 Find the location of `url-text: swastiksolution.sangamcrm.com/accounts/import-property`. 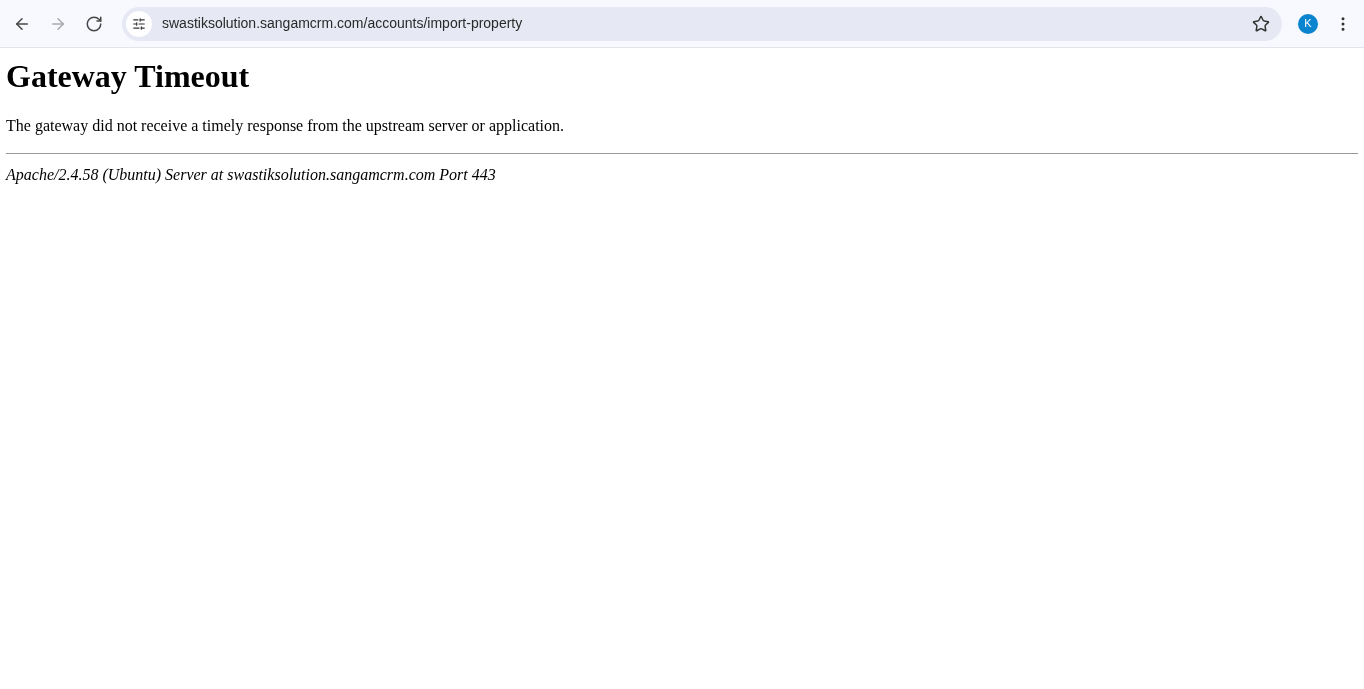

url-text: swastiksolution.sangamcrm.com/accounts/import-property is located at coordinates (342, 23).